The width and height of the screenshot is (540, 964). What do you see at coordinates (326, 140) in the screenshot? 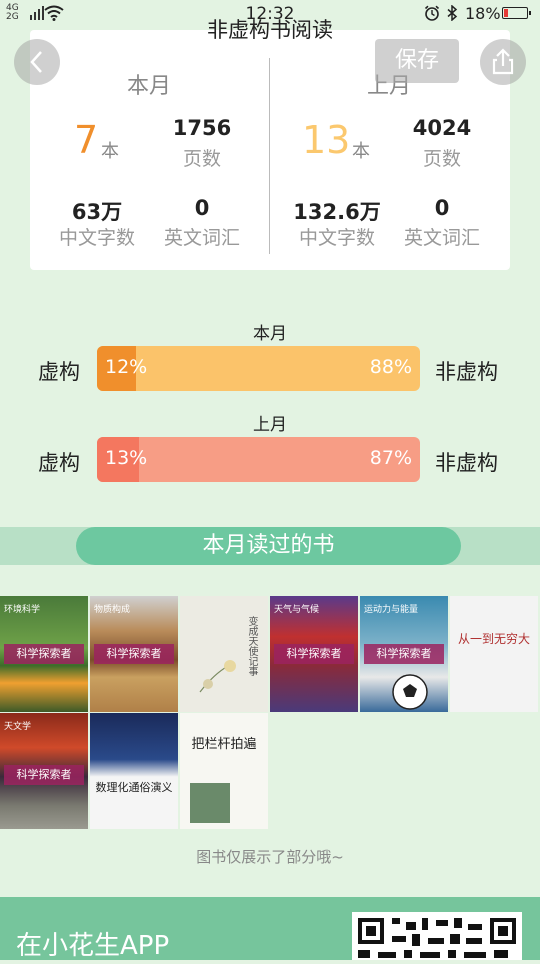
I see `last-month-books-count: 13` at bounding box center [326, 140].